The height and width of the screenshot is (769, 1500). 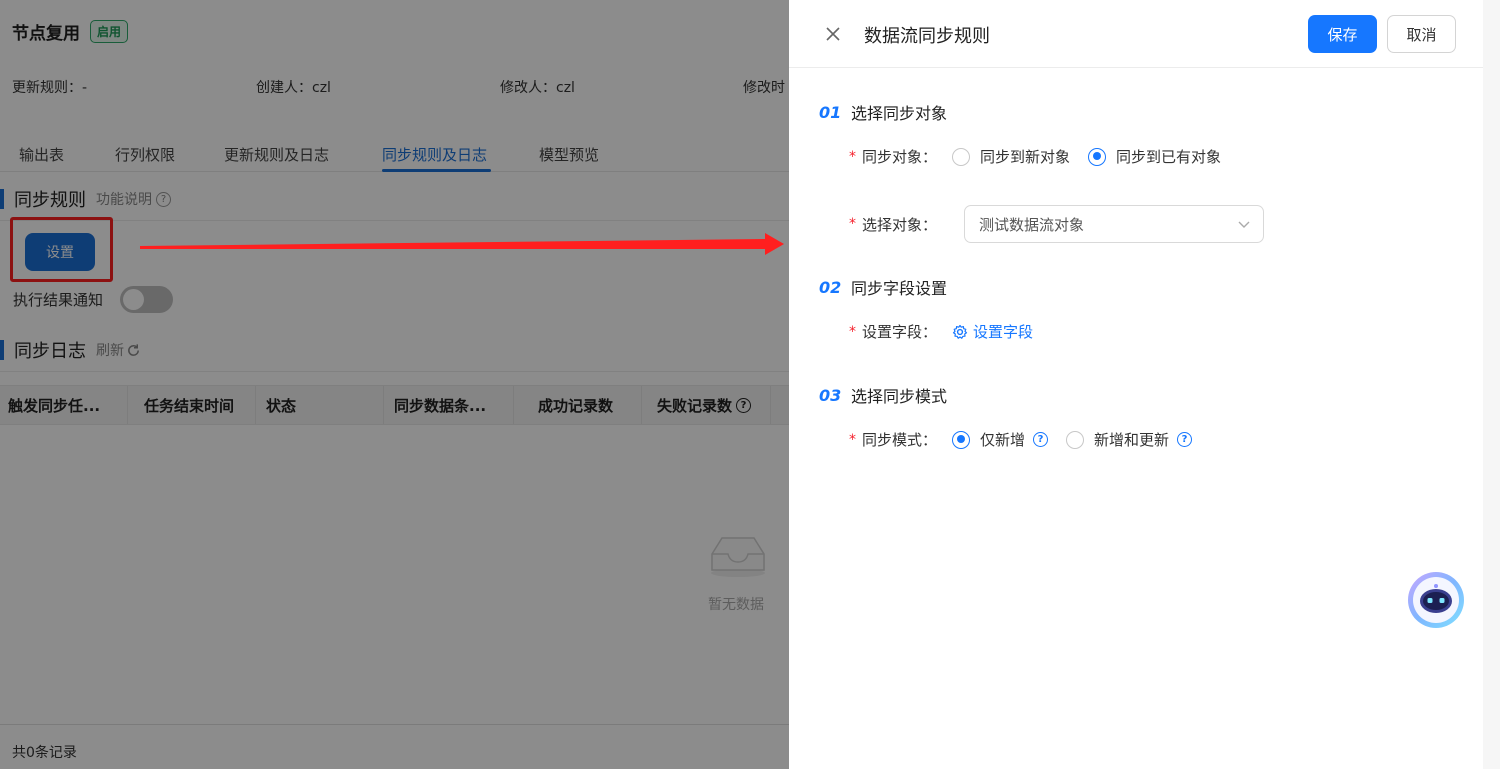 I want to click on sync-target-row: * 同步对象： 同步到新对象 同步到已有对象, so click(x=1044, y=156).